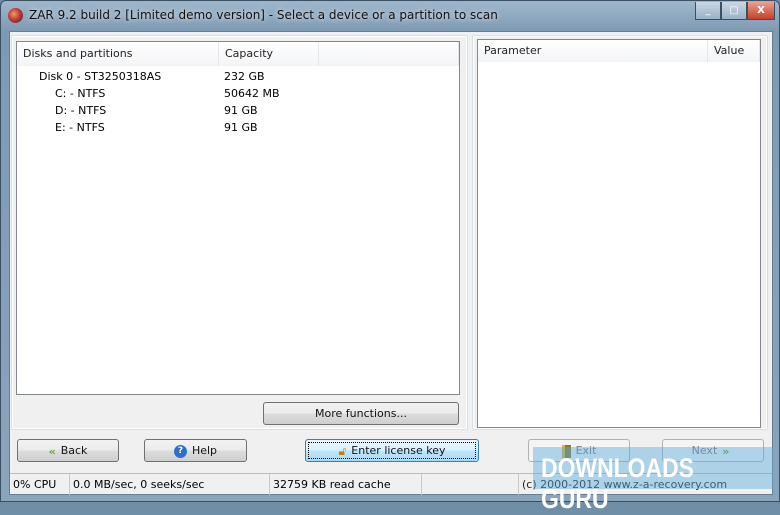 The image size is (780, 515). What do you see at coordinates (346, 484) in the screenshot?
I see `cache-status: 32759 KB read cache` at bounding box center [346, 484].